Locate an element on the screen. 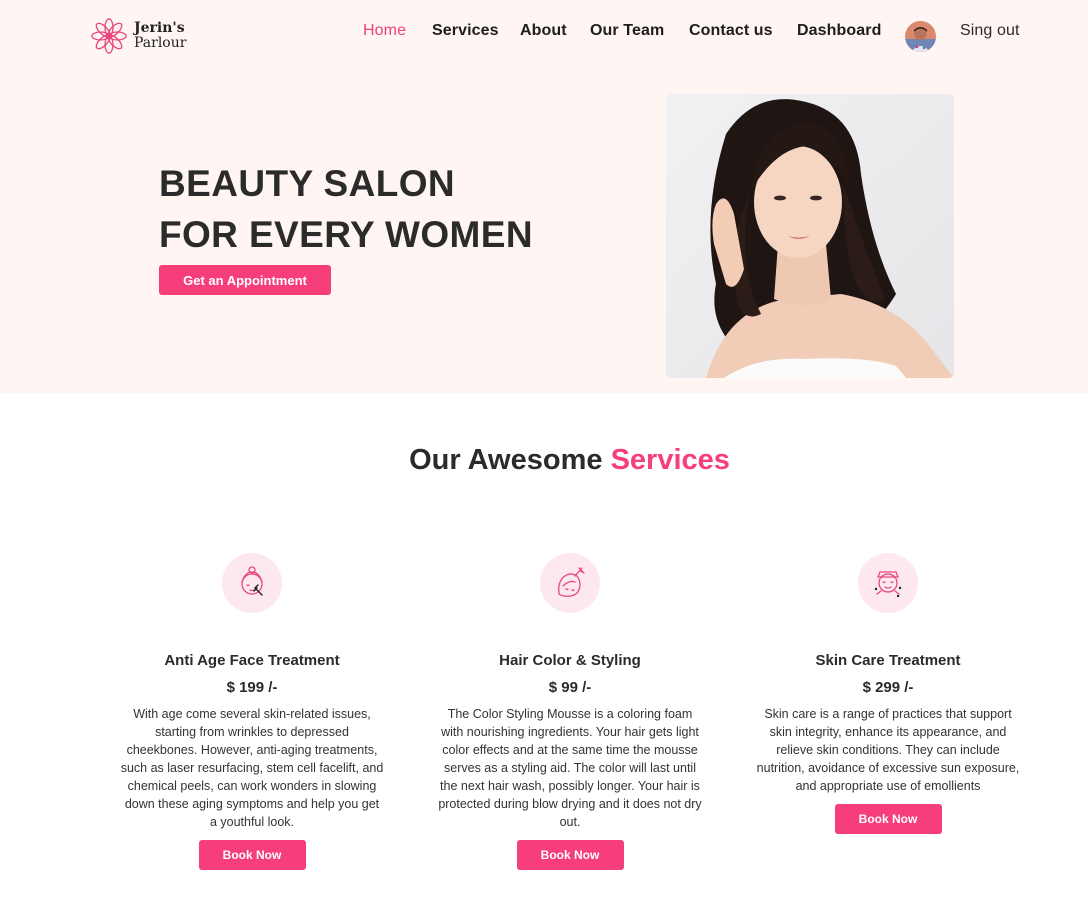 The image size is (1088, 917). get-appointment-button: Get an Appointment is located at coordinates (245, 280).